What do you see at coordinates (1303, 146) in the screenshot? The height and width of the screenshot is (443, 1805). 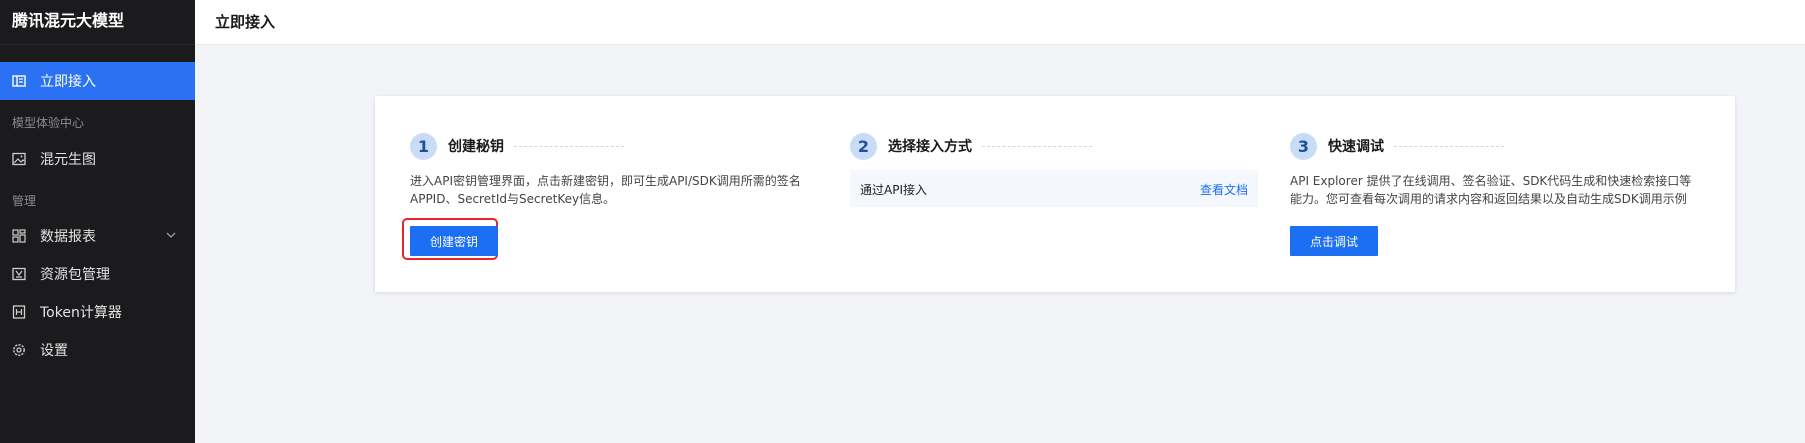 I see `step-number: 3` at bounding box center [1303, 146].